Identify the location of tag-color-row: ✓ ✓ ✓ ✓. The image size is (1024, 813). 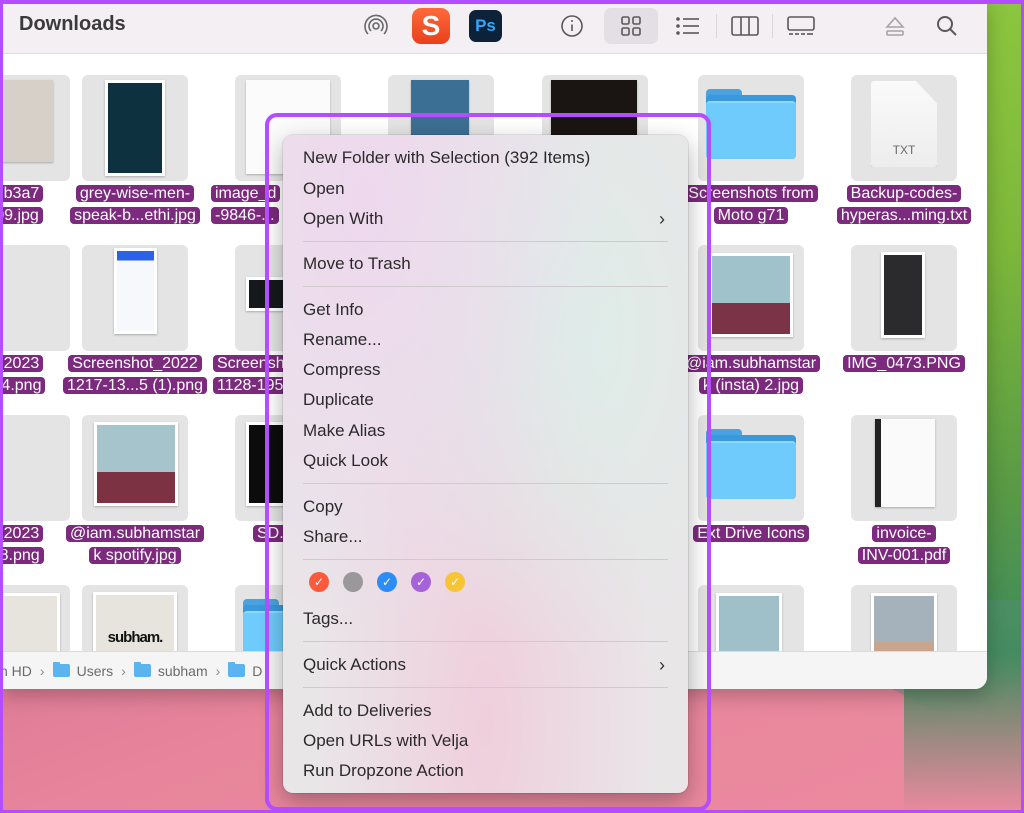
(387, 582).